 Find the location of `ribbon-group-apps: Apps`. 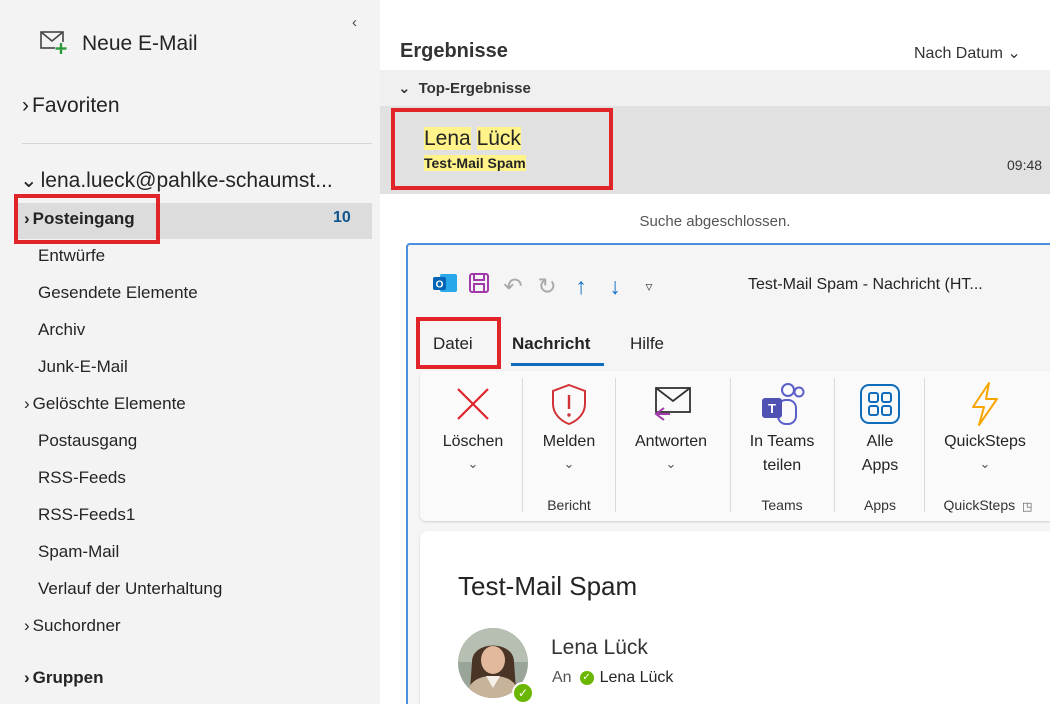

ribbon-group-apps: Apps is located at coordinates (880, 505).